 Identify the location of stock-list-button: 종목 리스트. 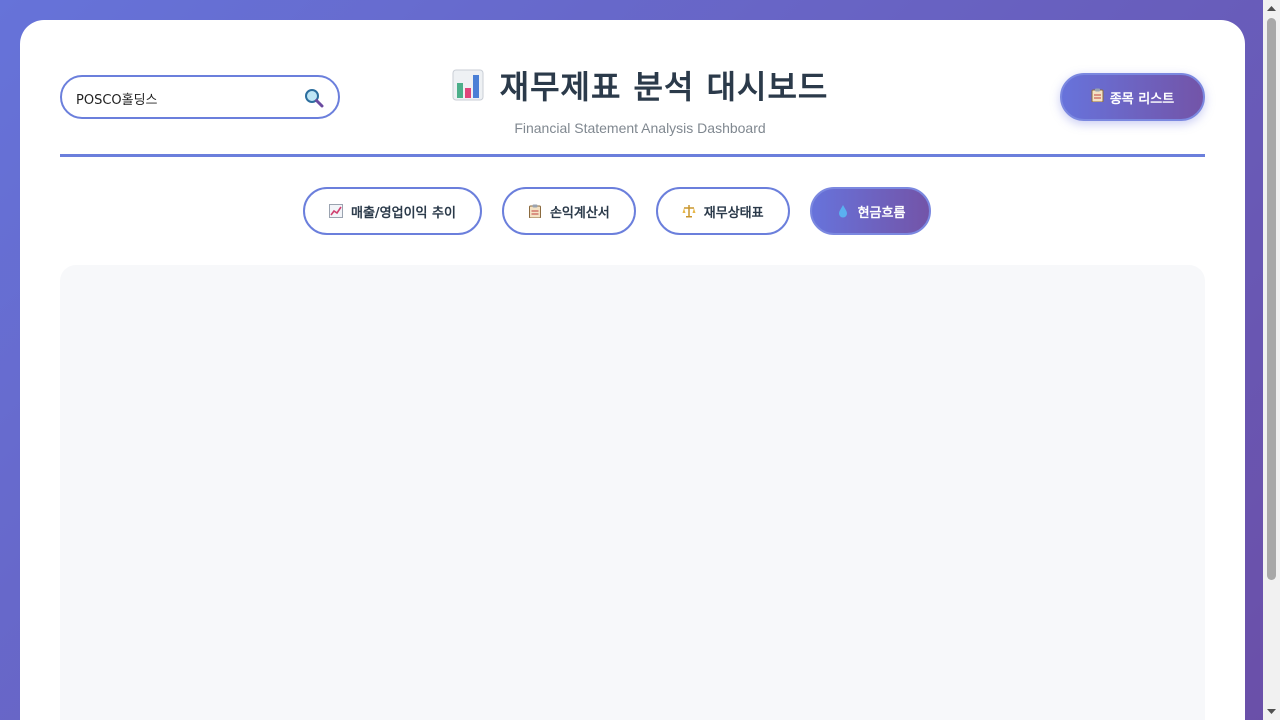
(1132, 97).